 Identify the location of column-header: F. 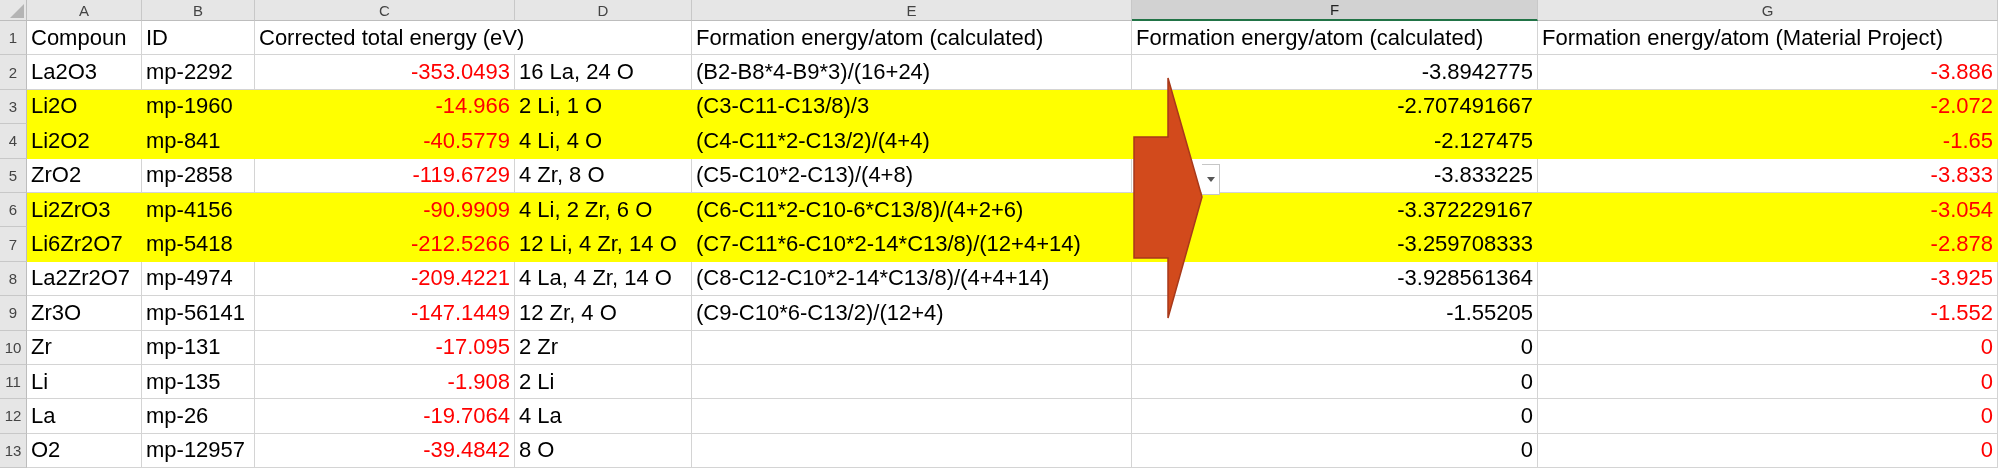
(1335, 10).